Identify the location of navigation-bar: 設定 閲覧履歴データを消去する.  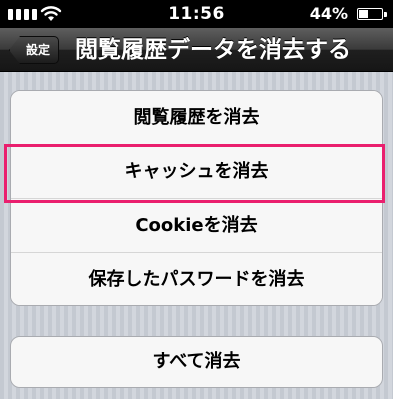
(196, 50).